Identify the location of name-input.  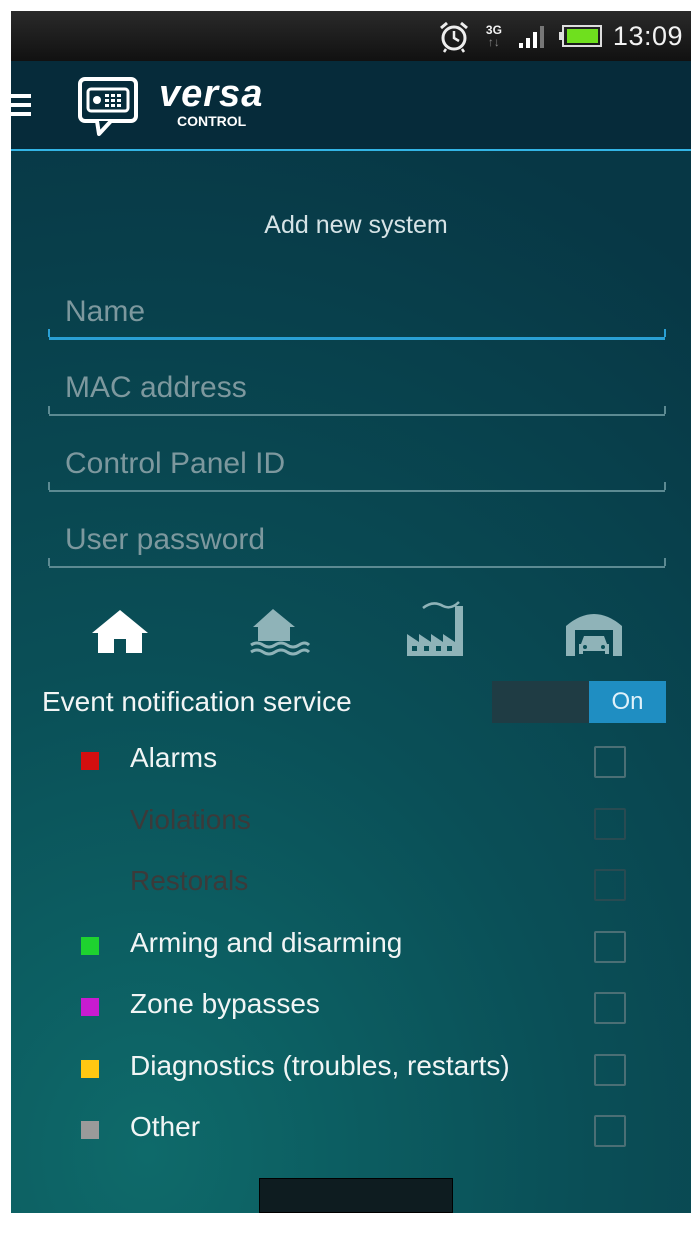
(357, 311).